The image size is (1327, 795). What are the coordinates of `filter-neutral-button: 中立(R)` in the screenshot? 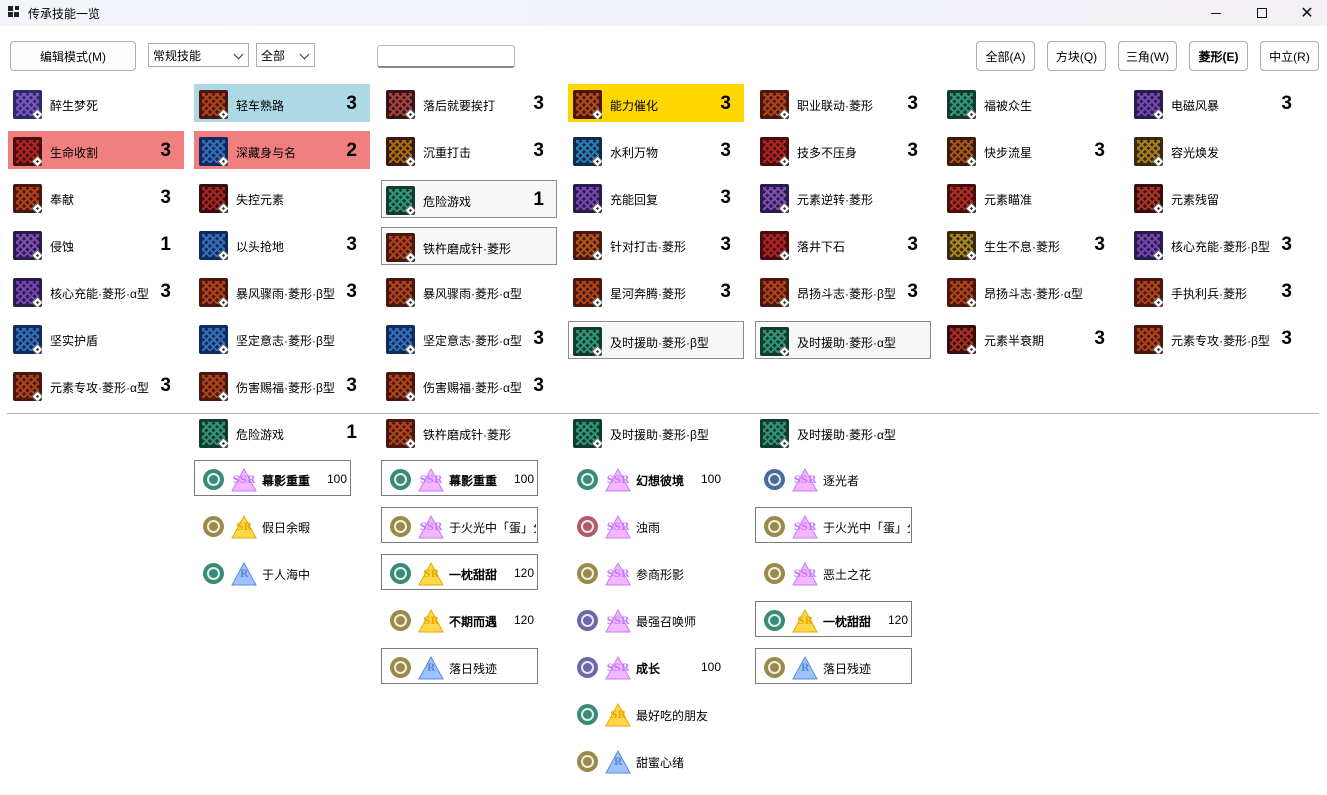 It's located at (1289, 56).